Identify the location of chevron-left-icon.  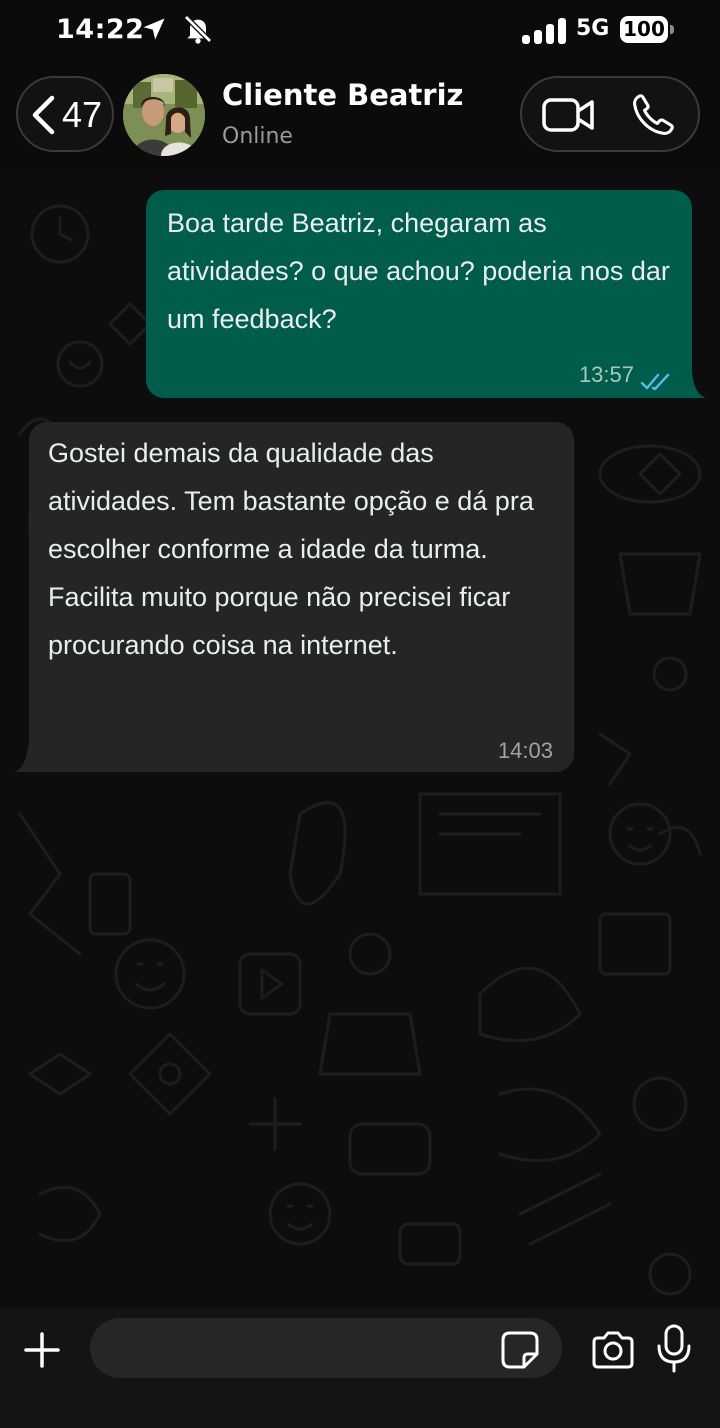
(43, 115).